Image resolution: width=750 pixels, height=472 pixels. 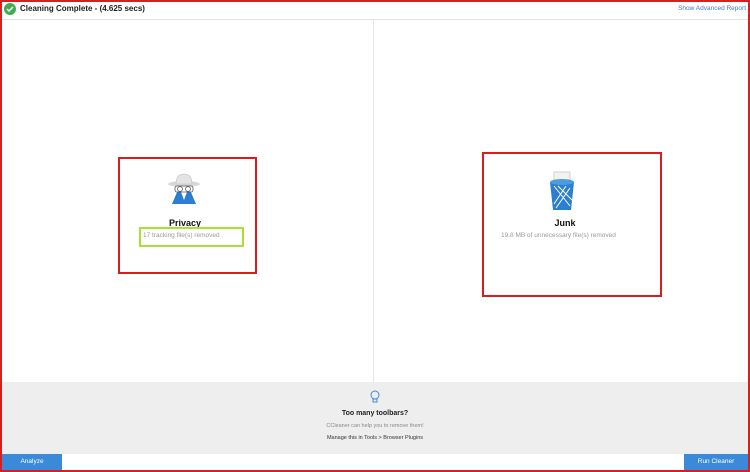 What do you see at coordinates (184, 188) in the screenshot?
I see `spy-icon` at bounding box center [184, 188].